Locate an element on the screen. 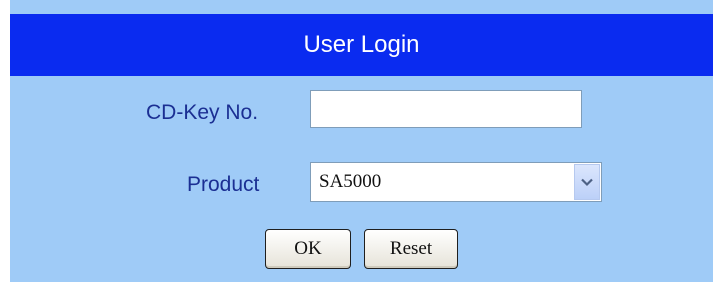 The width and height of the screenshot is (713, 282). cdkey-label: CD-Key No. is located at coordinates (202, 112).